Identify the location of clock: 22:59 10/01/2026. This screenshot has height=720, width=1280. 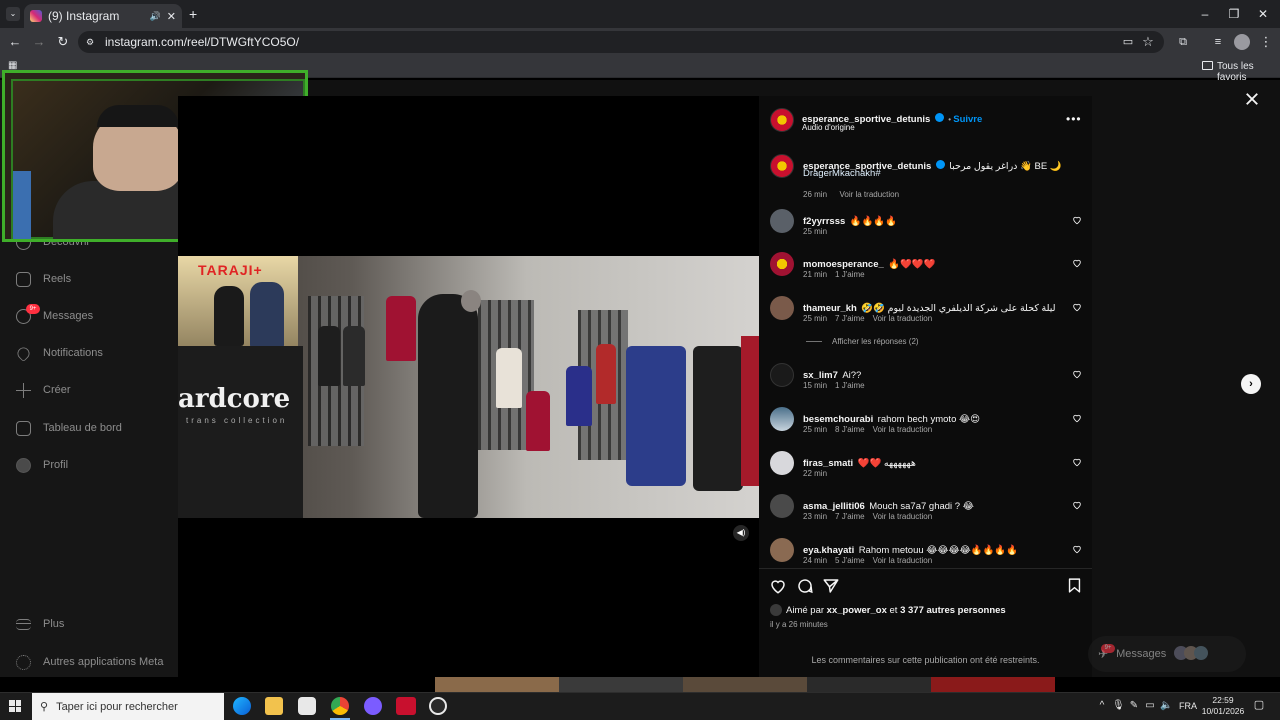
(1223, 706).